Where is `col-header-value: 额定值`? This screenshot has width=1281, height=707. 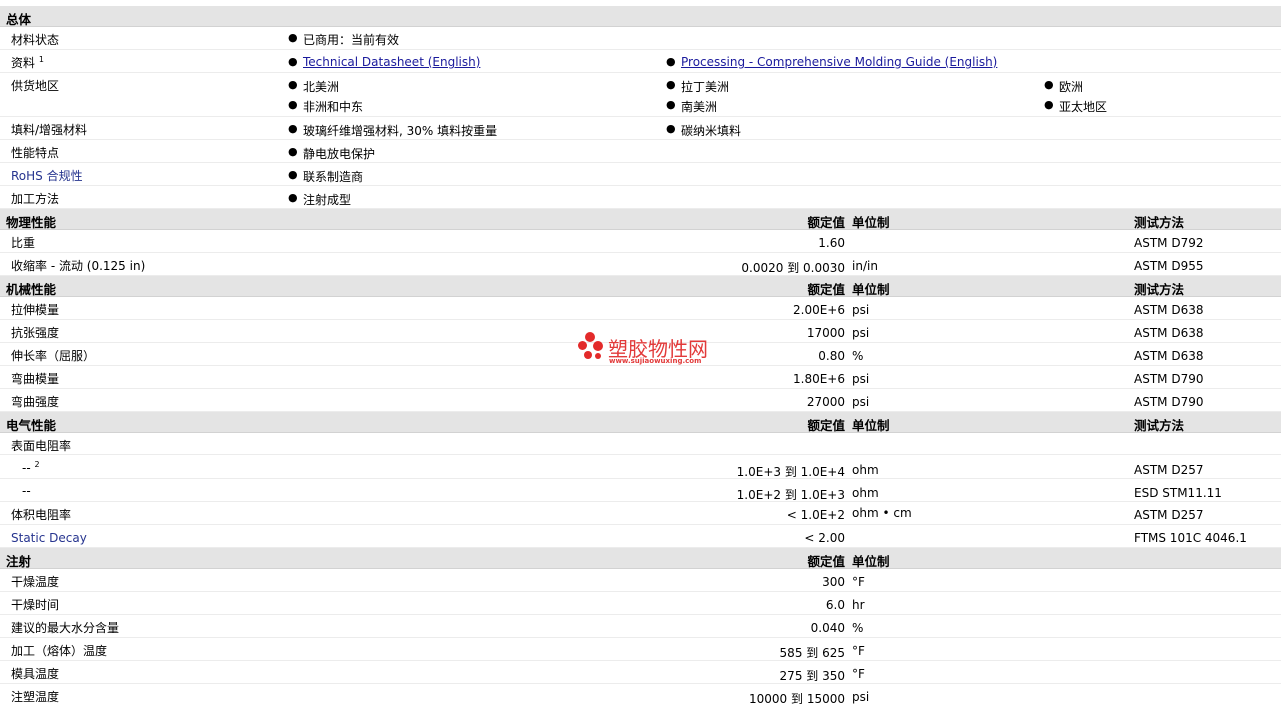
col-header-value: 额定值 is located at coordinates (826, 425).